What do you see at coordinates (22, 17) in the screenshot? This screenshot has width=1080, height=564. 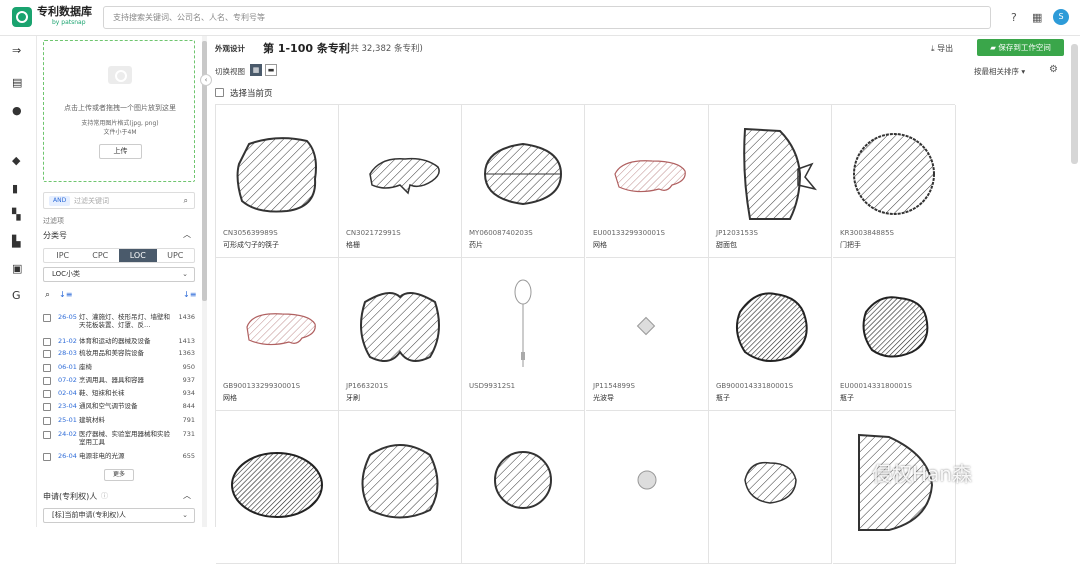 I see `patsnap-logo-icon` at bounding box center [22, 17].